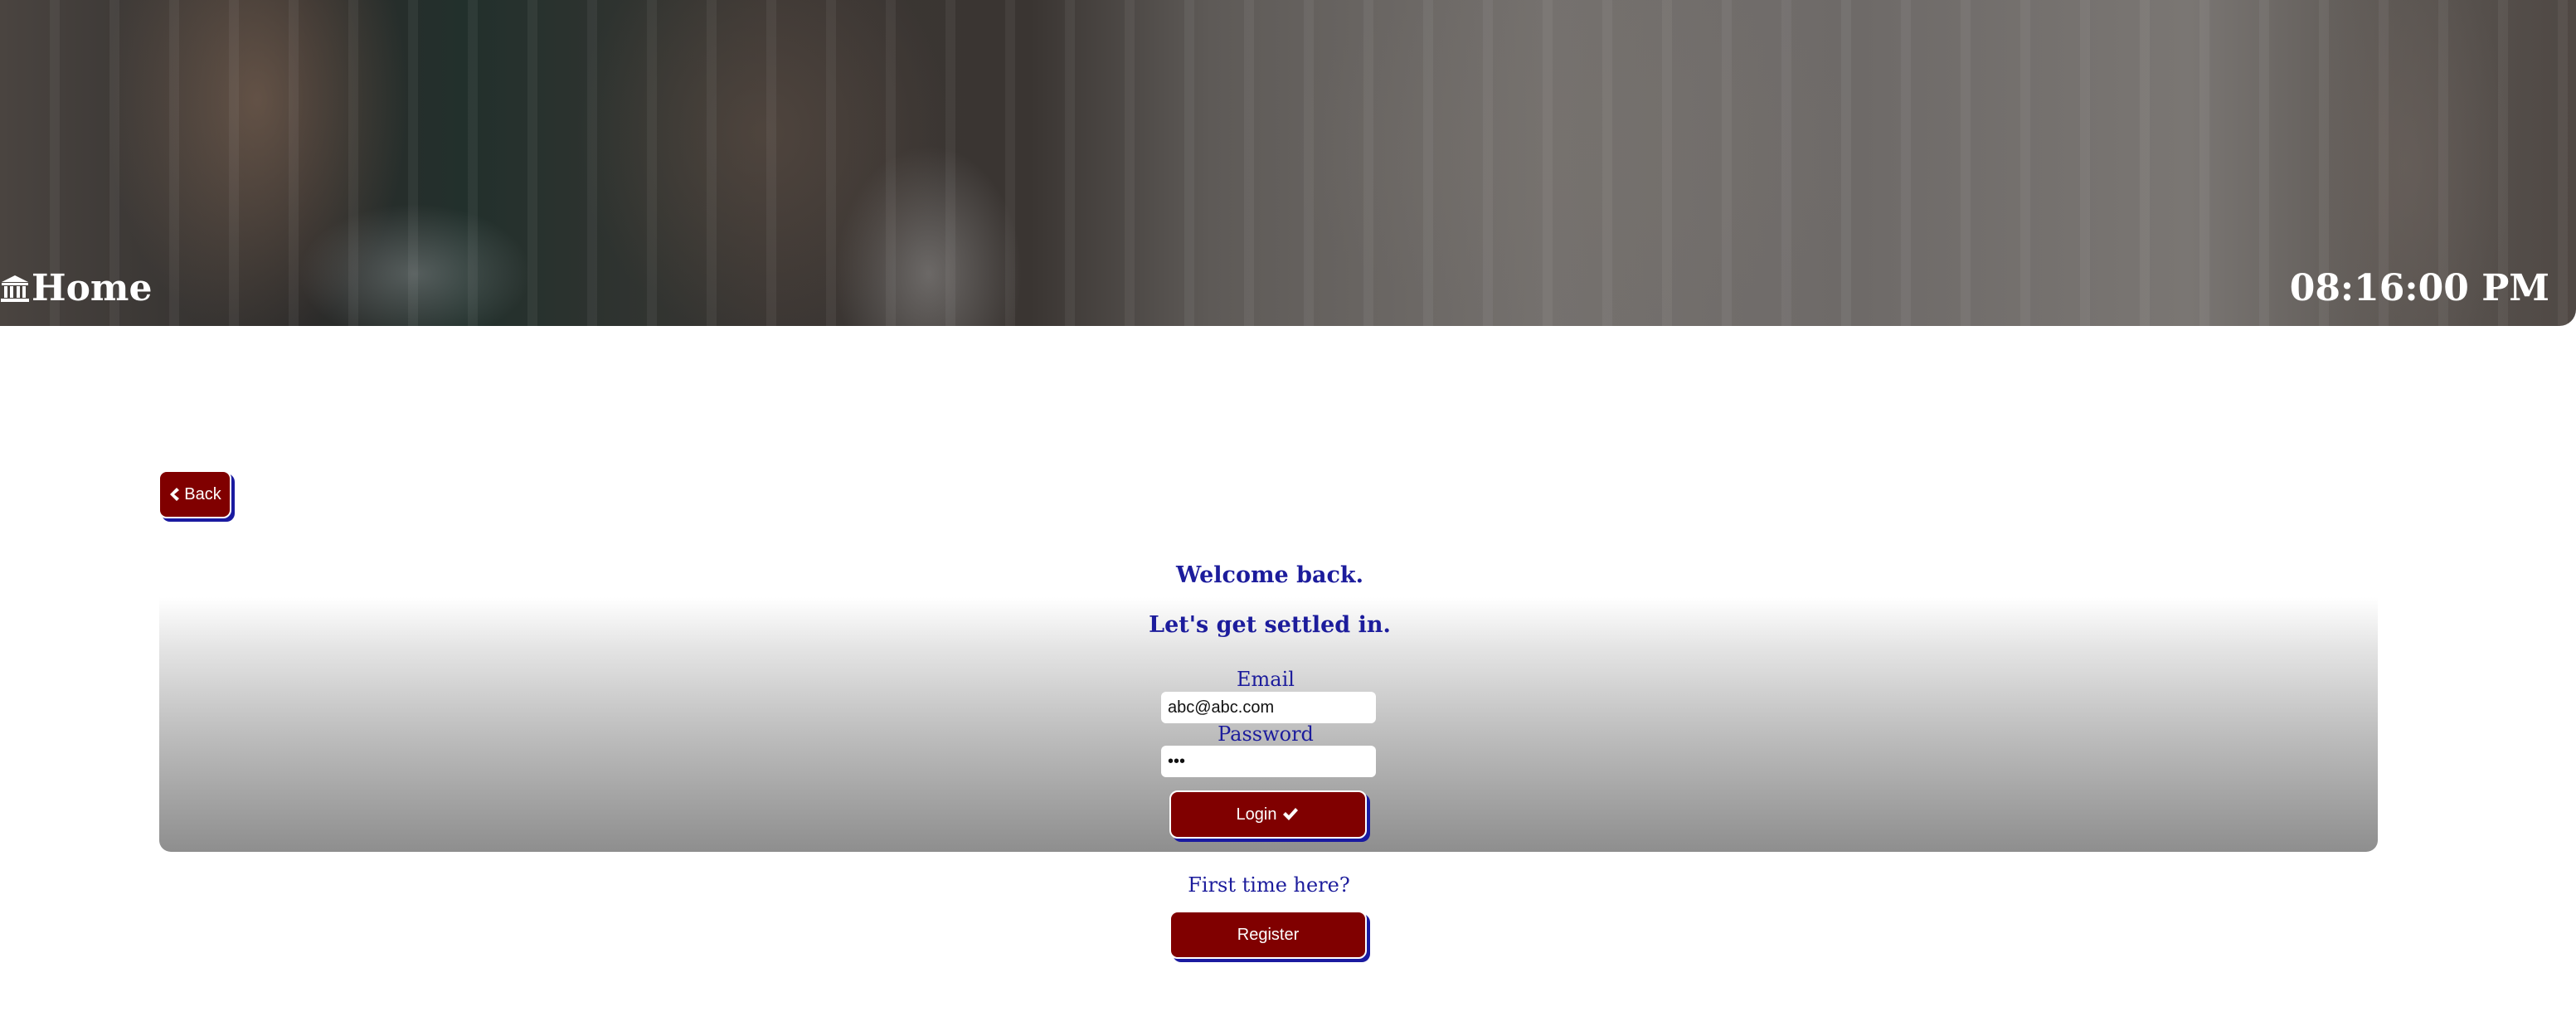  Describe the element at coordinates (175, 494) in the screenshot. I see `chevron-left-icon` at that location.